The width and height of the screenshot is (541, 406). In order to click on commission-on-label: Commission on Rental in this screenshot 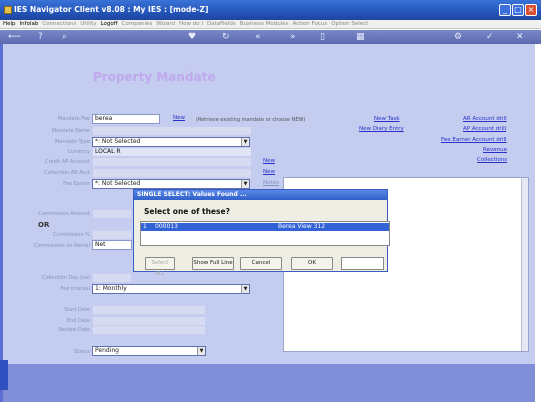, I will do `click(62, 246)`.